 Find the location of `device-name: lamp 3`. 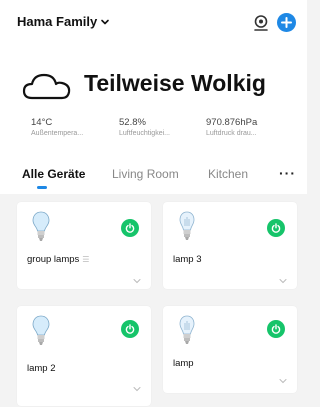

device-name: lamp 3 is located at coordinates (187, 259).